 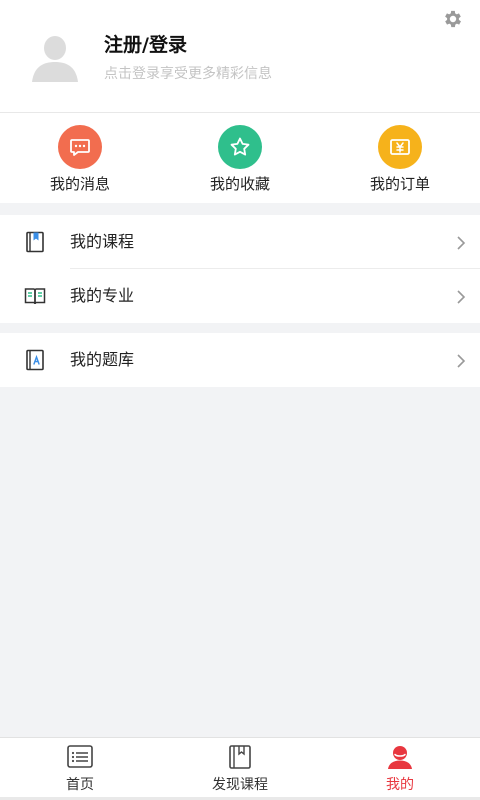 What do you see at coordinates (145, 43) in the screenshot?
I see `login-register-link: 注册/登录` at bounding box center [145, 43].